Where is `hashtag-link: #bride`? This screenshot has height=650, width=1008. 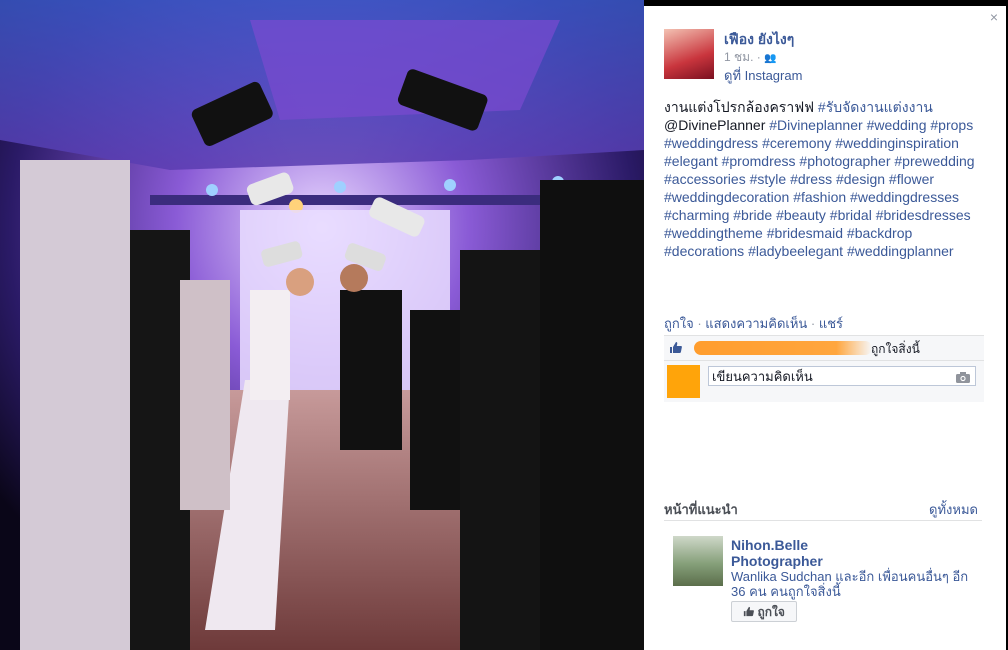 hashtag-link: #bride is located at coordinates (752, 215).